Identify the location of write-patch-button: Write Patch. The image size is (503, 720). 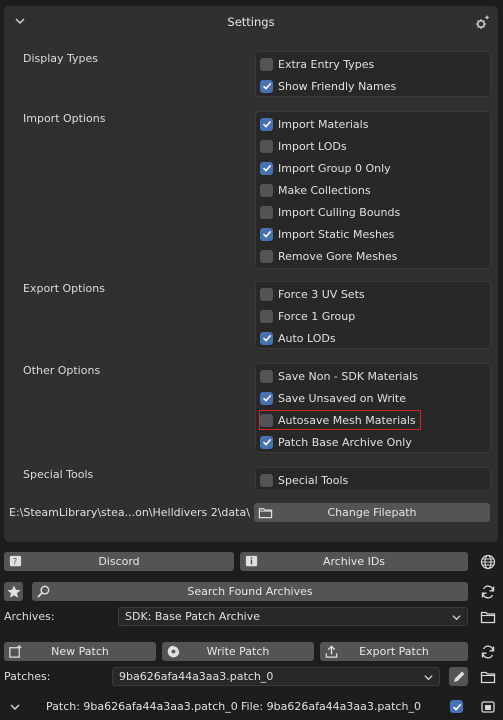
(238, 651).